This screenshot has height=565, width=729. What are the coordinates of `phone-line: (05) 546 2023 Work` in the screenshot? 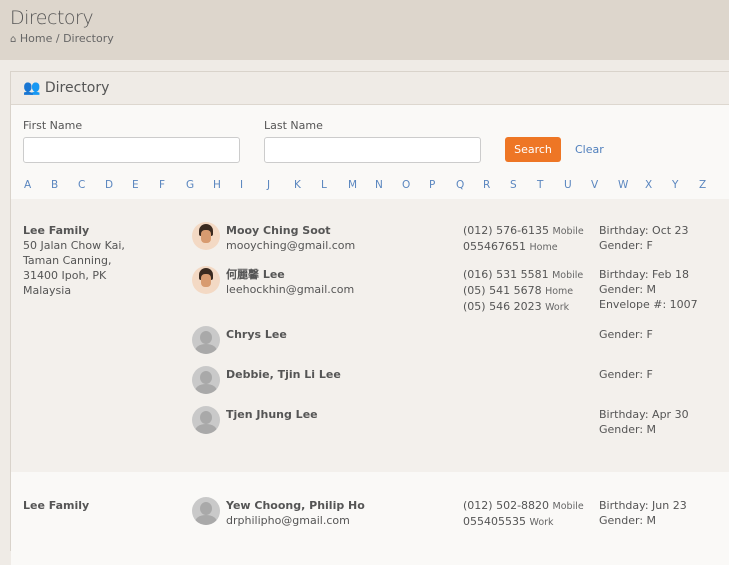 It's located at (531, 307).